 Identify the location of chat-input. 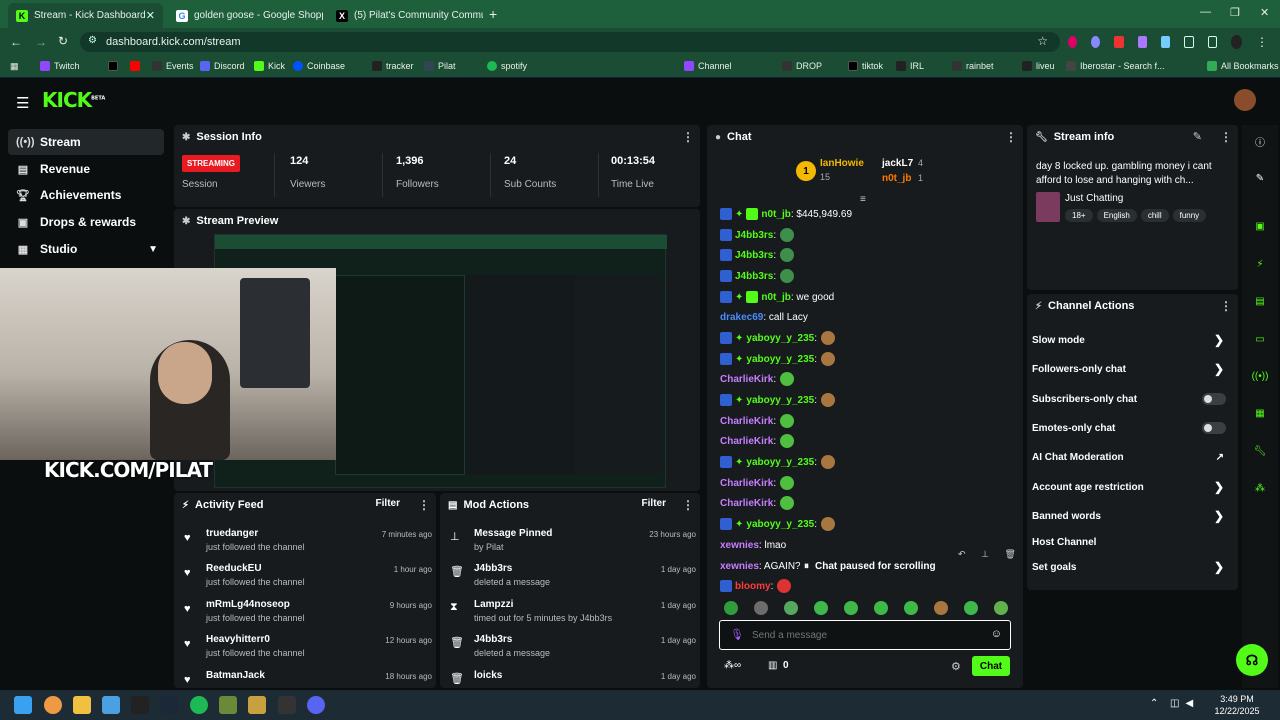
(862, 635).